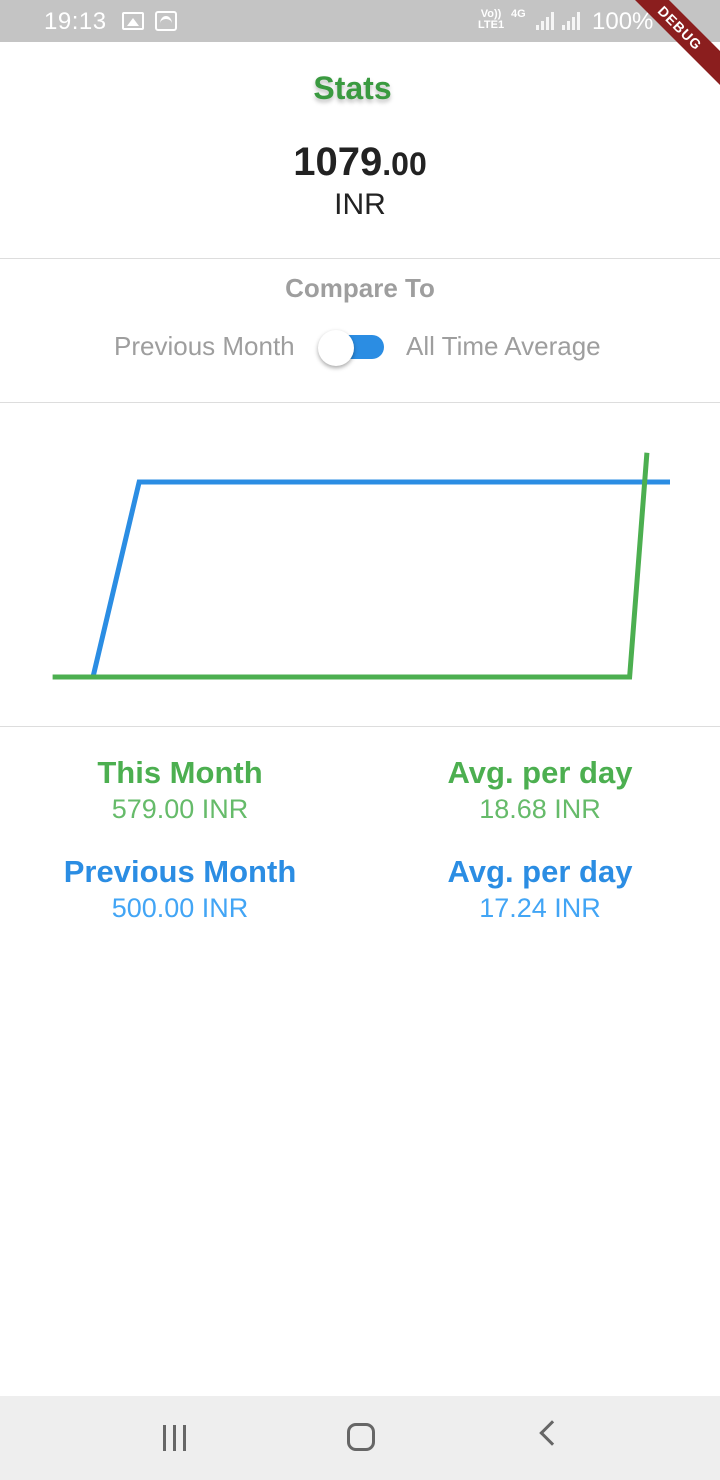  Describe the element at coordinates (623, 21) in the screenshot. I see `battery-level: 100%` at that location.